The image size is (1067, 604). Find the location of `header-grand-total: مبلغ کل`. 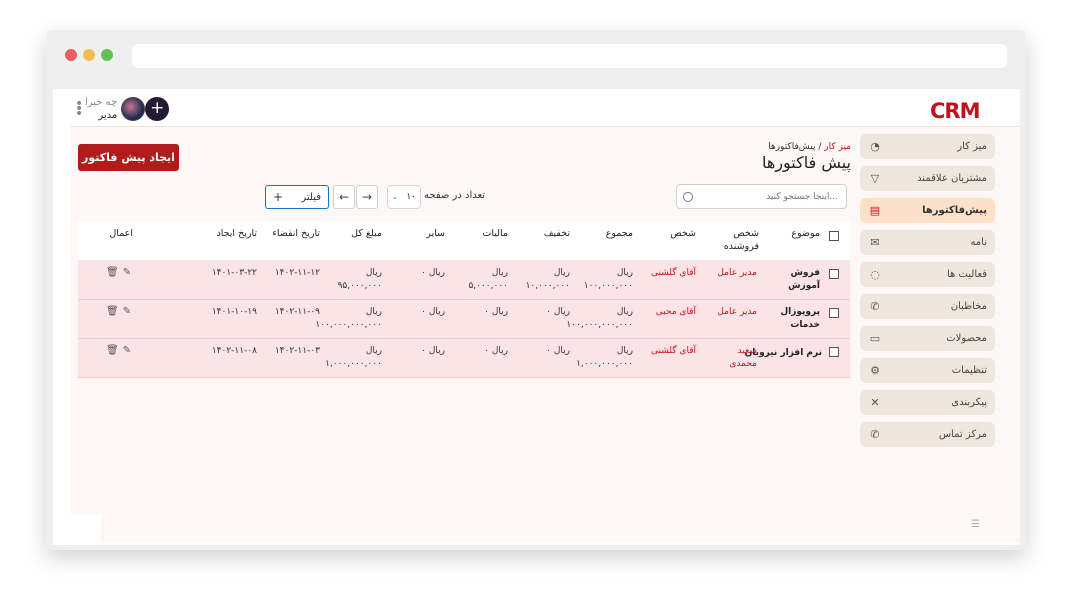

header-grand-total: مبلغ کل is located at coordinates (366, 233).